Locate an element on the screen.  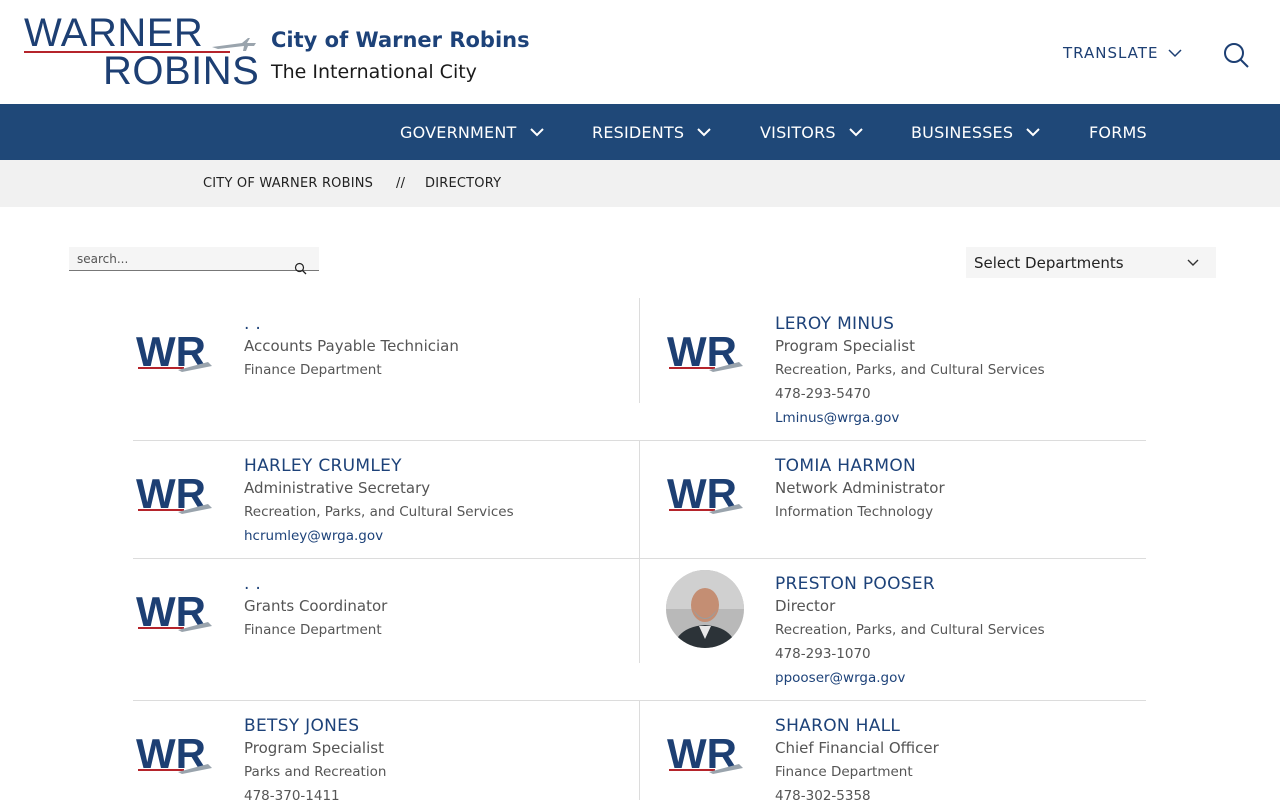
site-title: City of Warner Robins is located at coordinates (400, 40).